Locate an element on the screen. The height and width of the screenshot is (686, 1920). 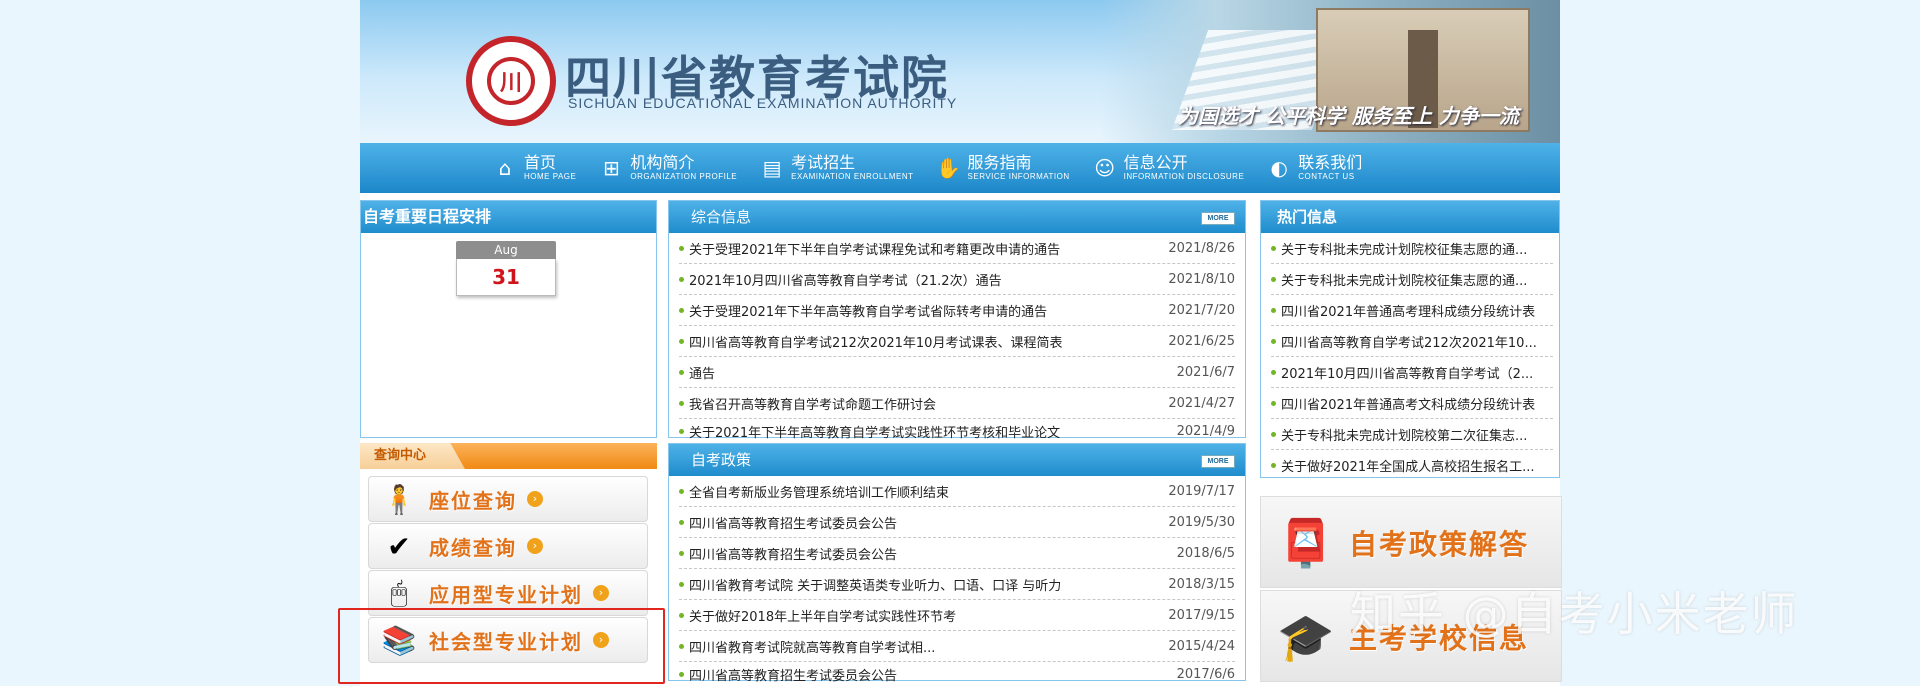
news-item: 我省召开高等教育自学考试命题工作研讨会 2021/4/27 is located at coordinates (957, 403).